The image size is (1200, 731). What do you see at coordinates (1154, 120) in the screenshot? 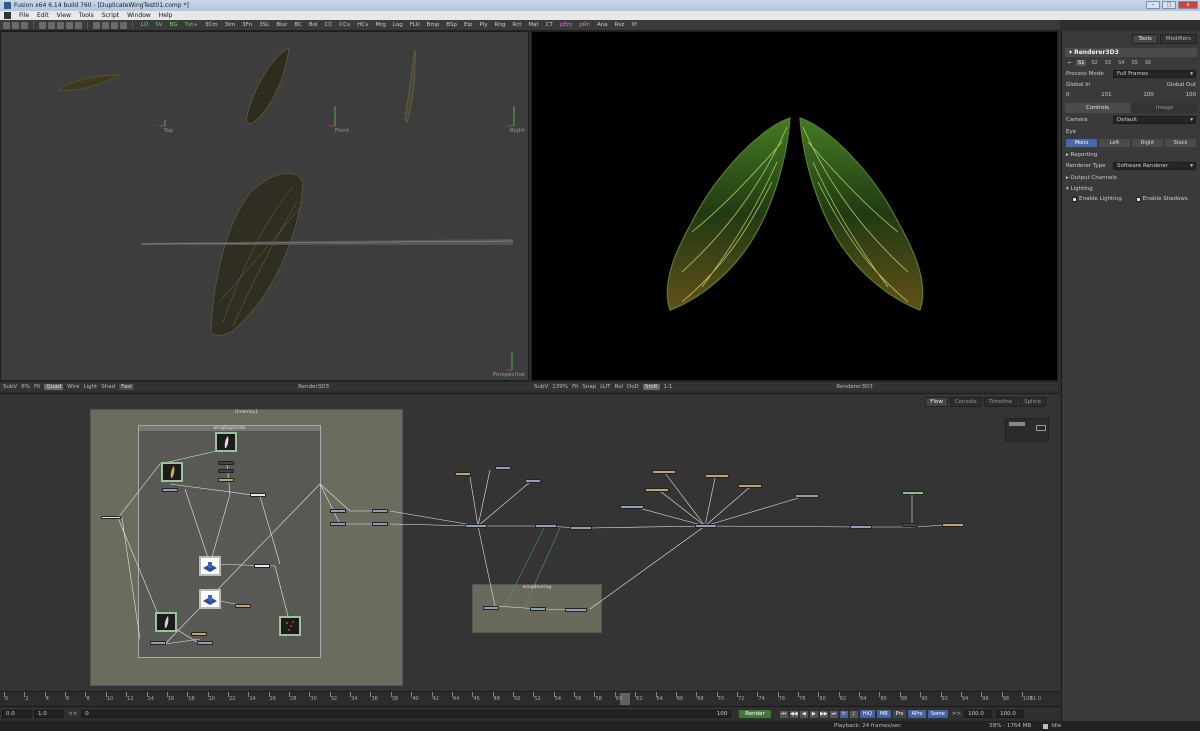
I see `camera-dropdown: Default ▾` at bounding box center [1154, 120].